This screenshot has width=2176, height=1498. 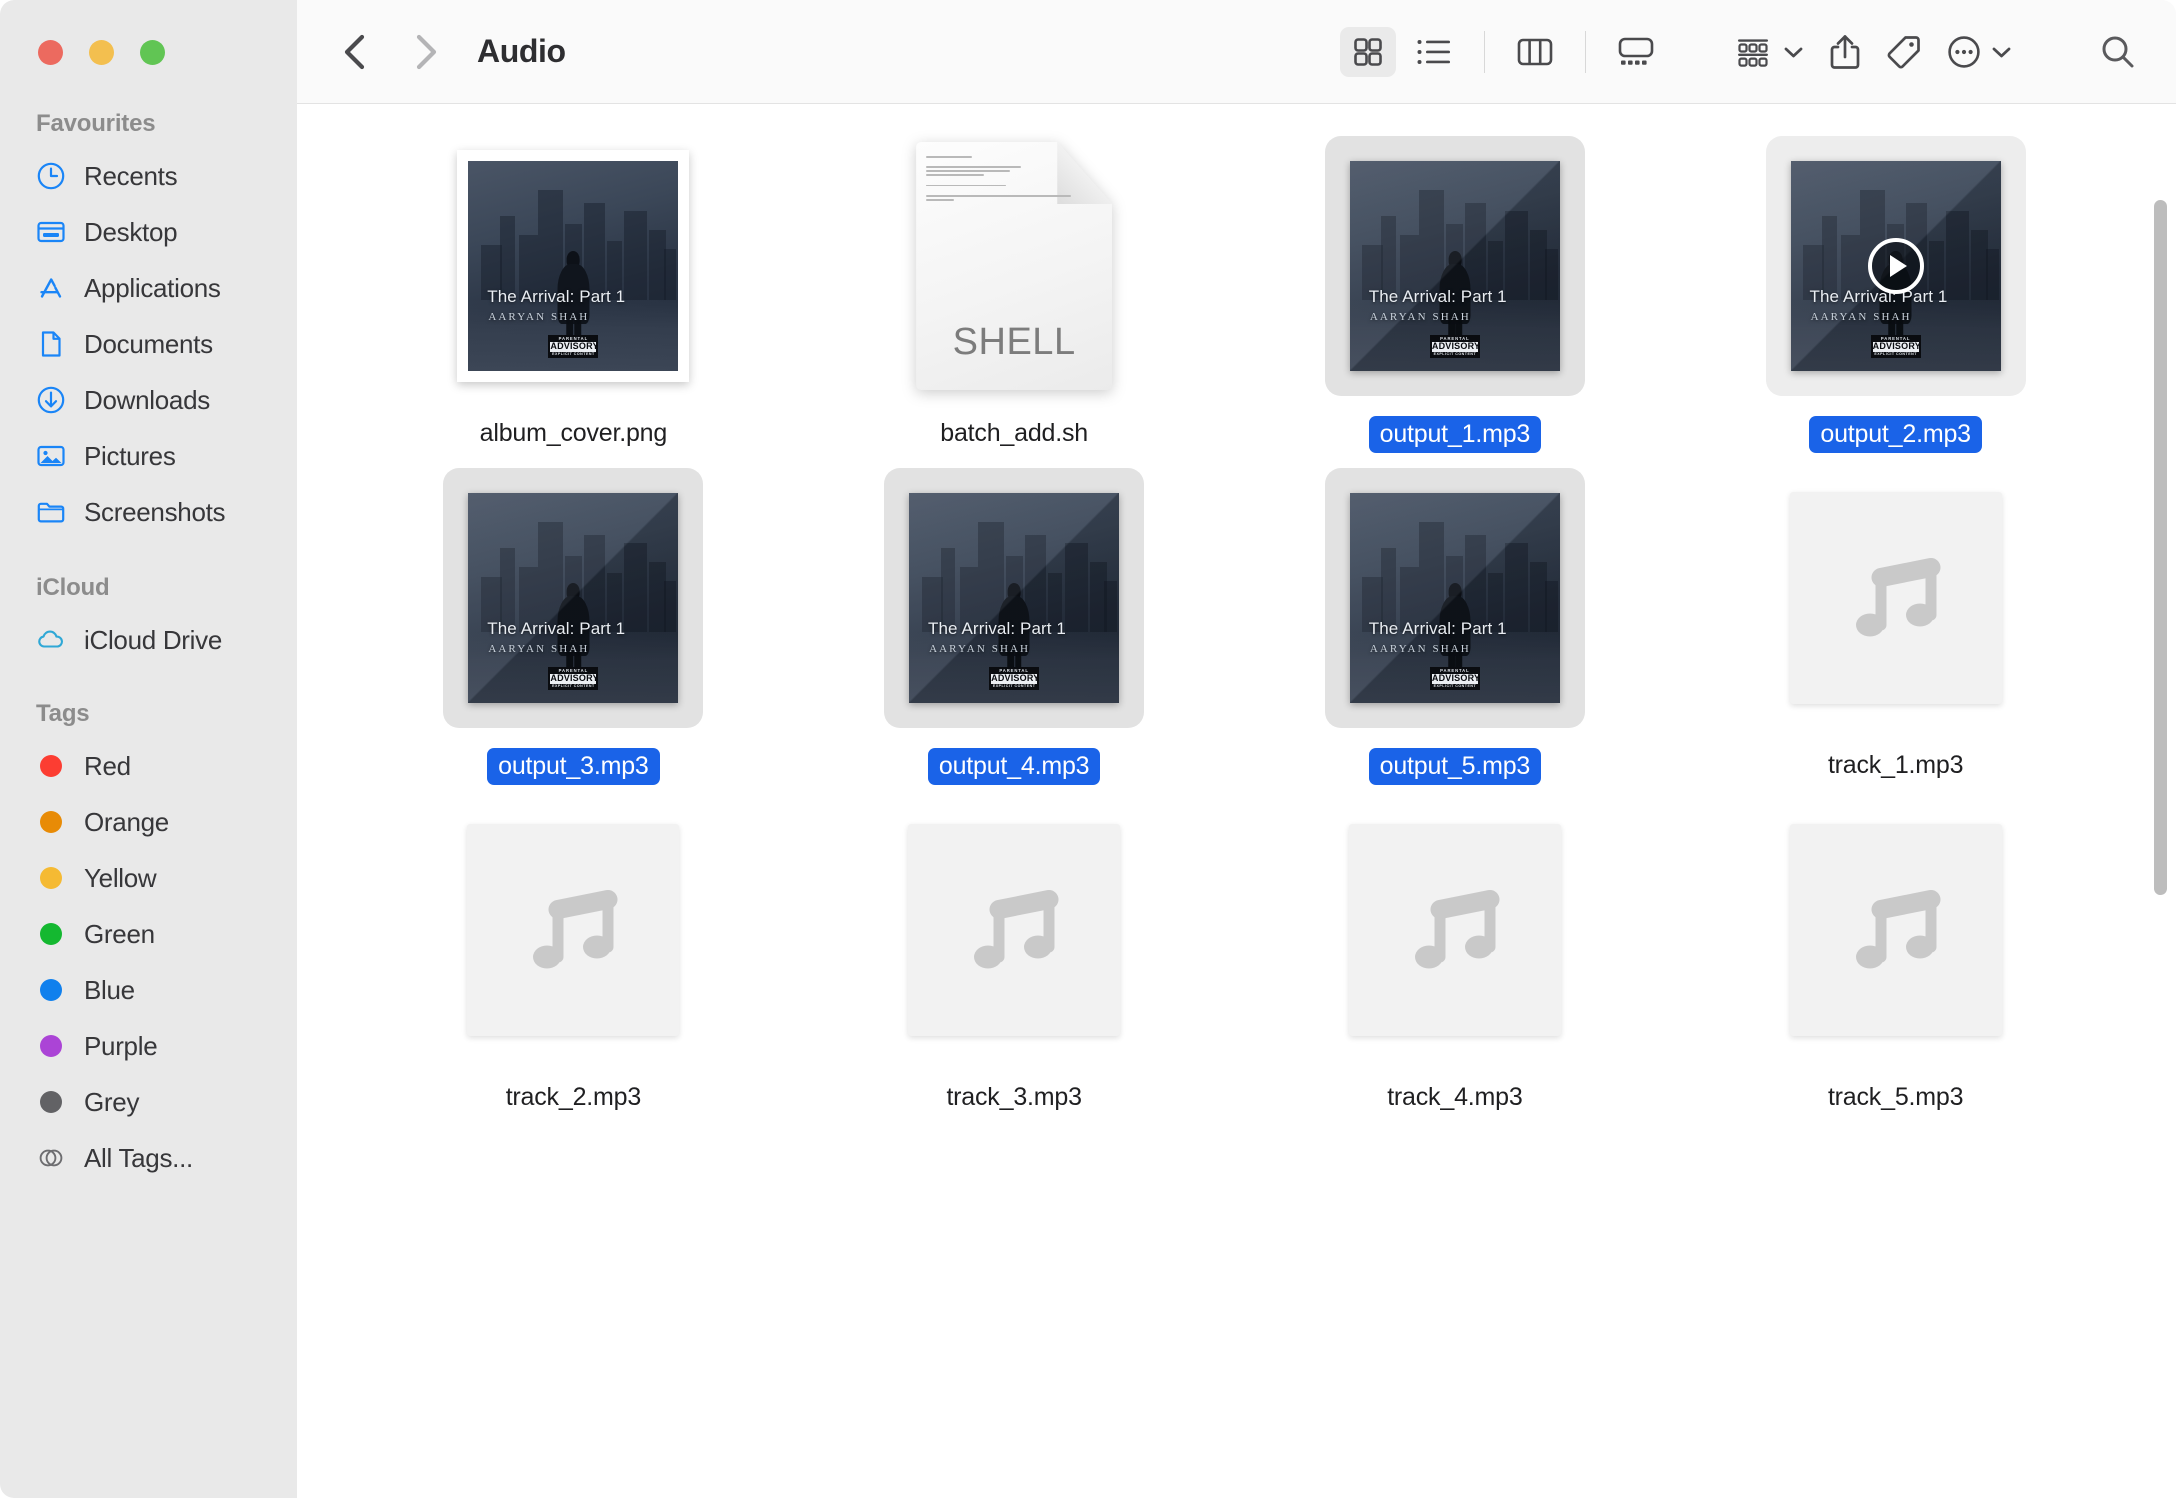 What do you see at coordinates (1895, 1097) in the screenshot?
I see `file-name-label: track_5.mp3` at bounding box center [1895, 1097].